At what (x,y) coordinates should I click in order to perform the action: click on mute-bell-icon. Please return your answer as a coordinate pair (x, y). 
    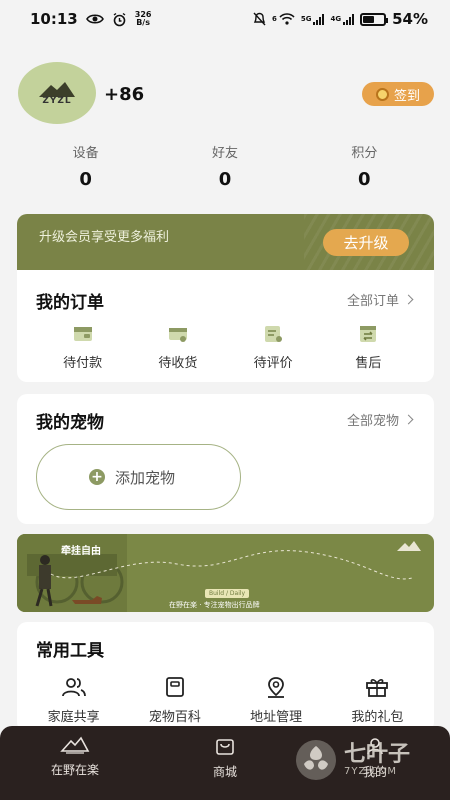
    Looking at the image, I should click on (259, 19).